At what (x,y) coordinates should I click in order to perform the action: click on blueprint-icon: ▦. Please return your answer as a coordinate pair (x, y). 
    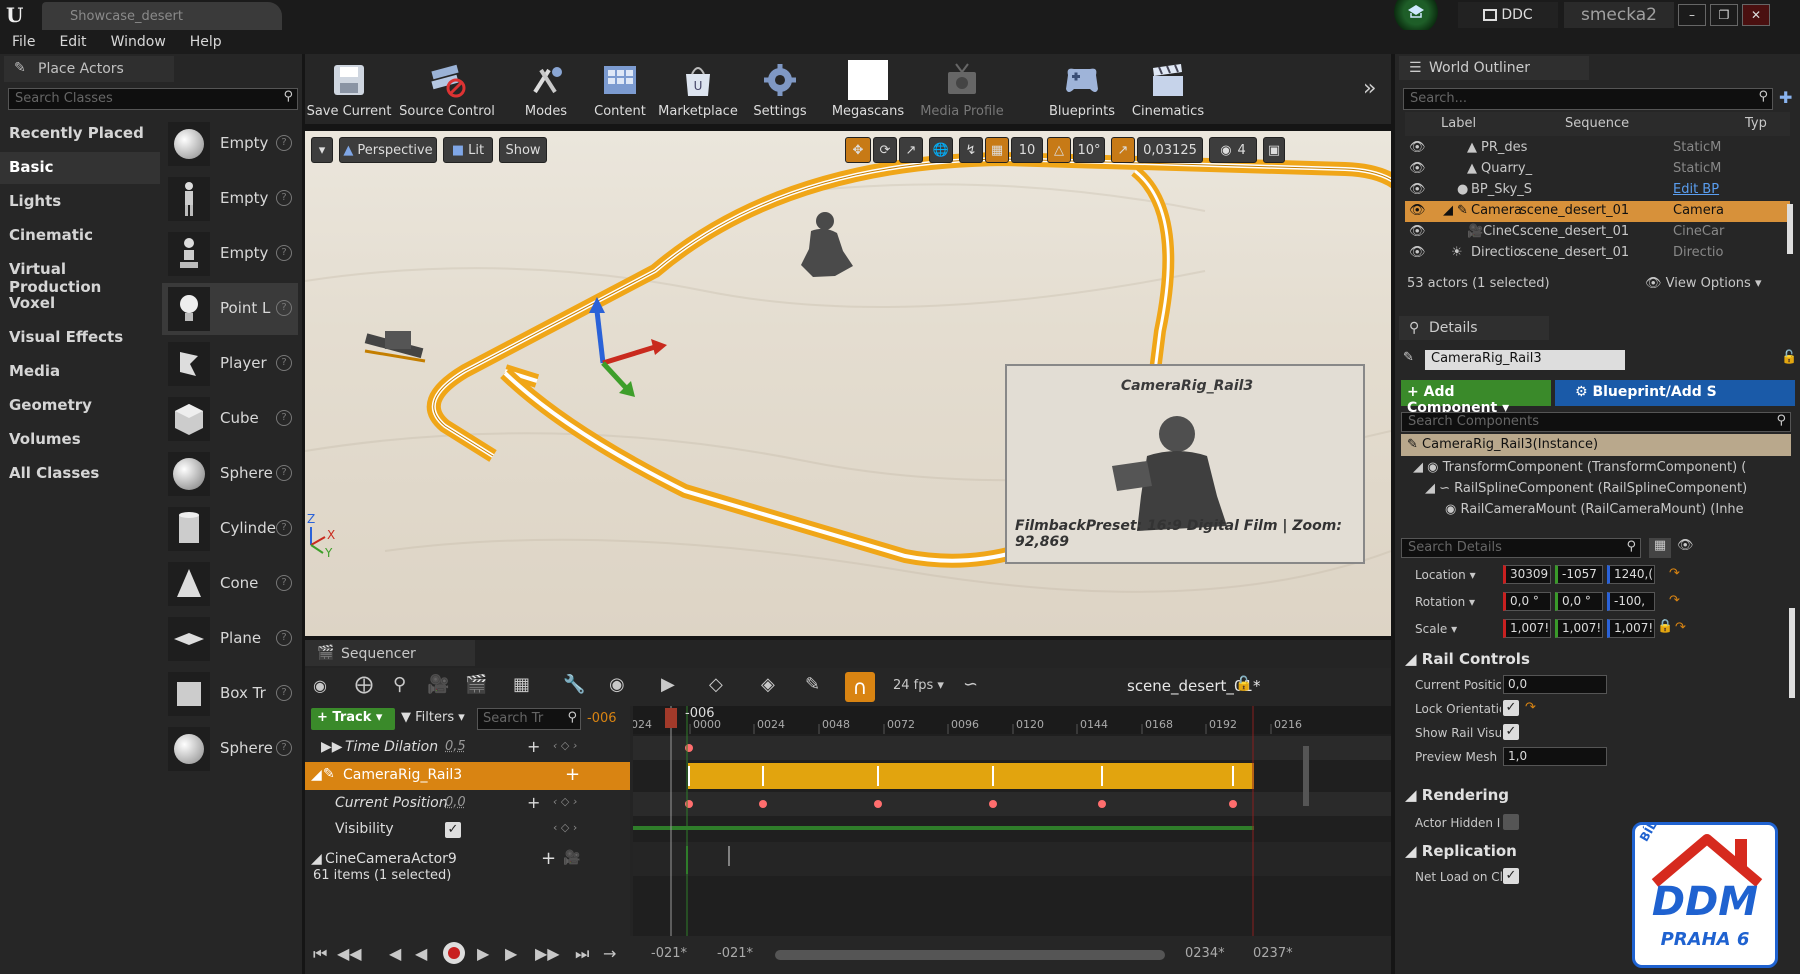
    Looking at the image, I should click on (521, 684).